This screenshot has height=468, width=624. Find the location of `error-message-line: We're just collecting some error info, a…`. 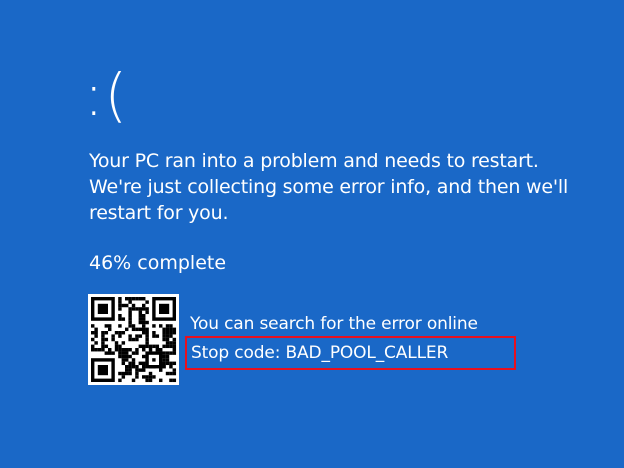

error-message-line: We're just collecting some error info, a… is located at coordinates (329, 187).